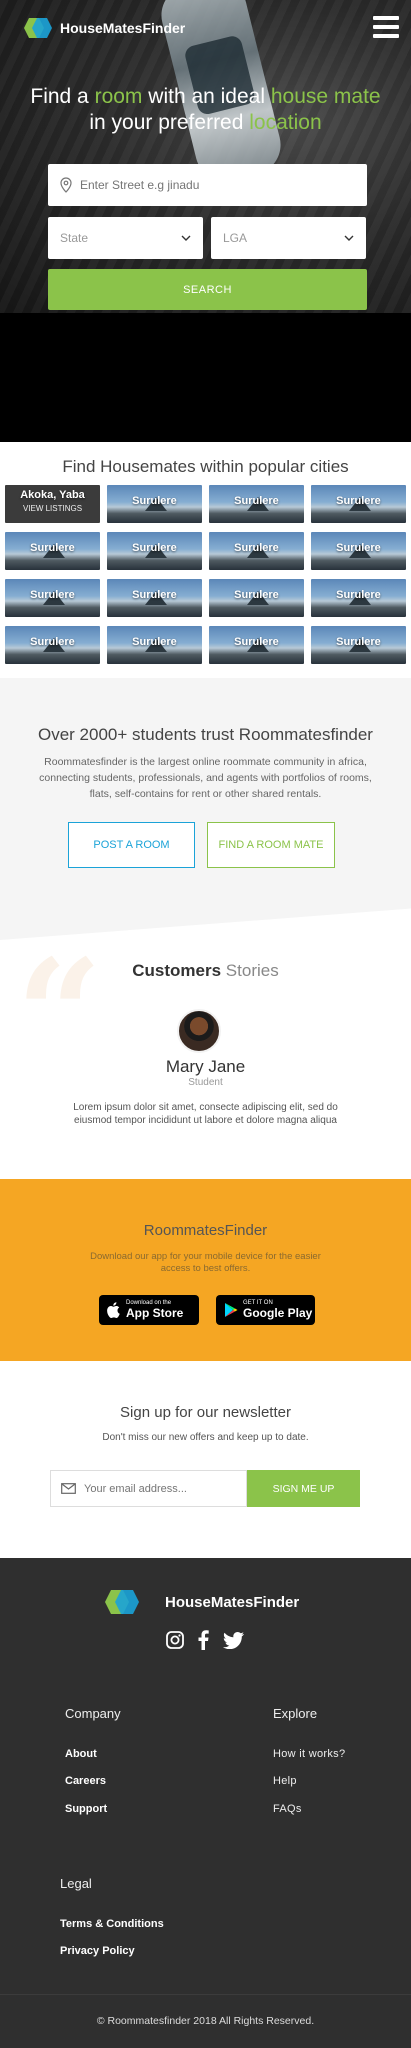 Image resolution: width=411 pixels, height=2048 pixels. What do you see at coordinates (303, 1488) in the screenshot?
I see `sign-me-up-button: SIGN ME UP` at bounding box center [303, 1488].